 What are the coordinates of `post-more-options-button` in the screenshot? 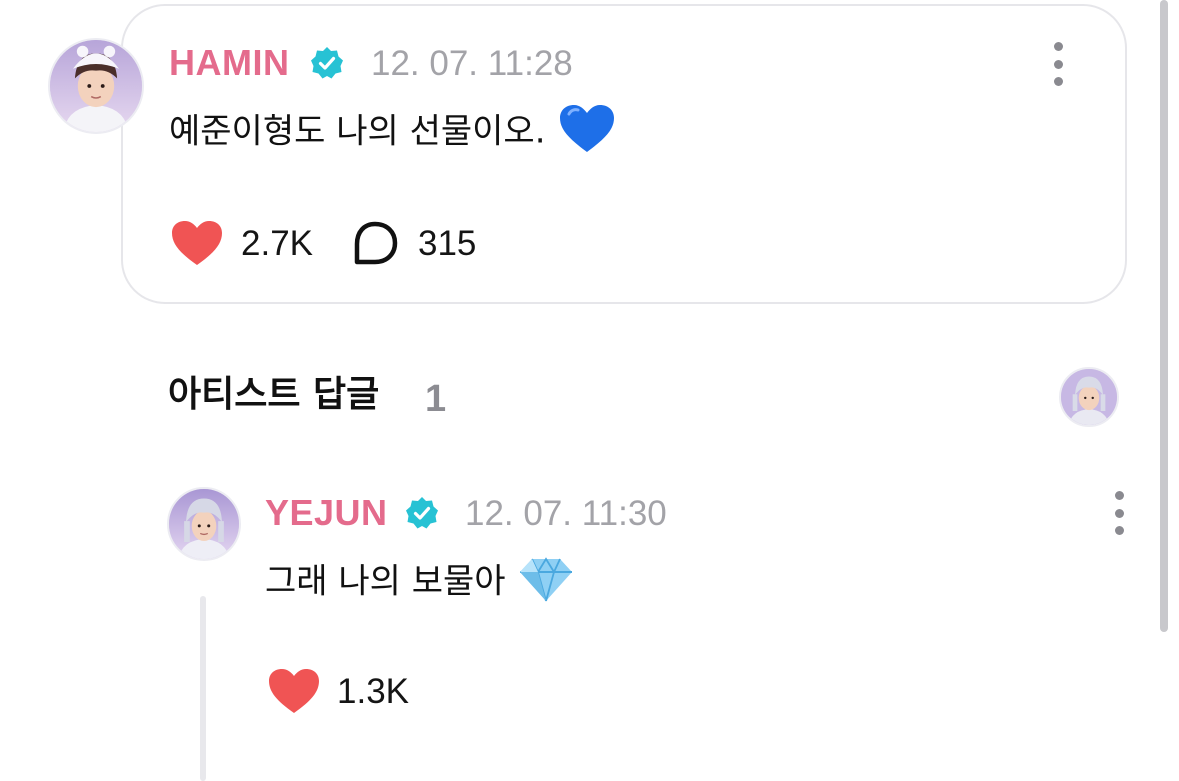 It's located at (1058, 64).